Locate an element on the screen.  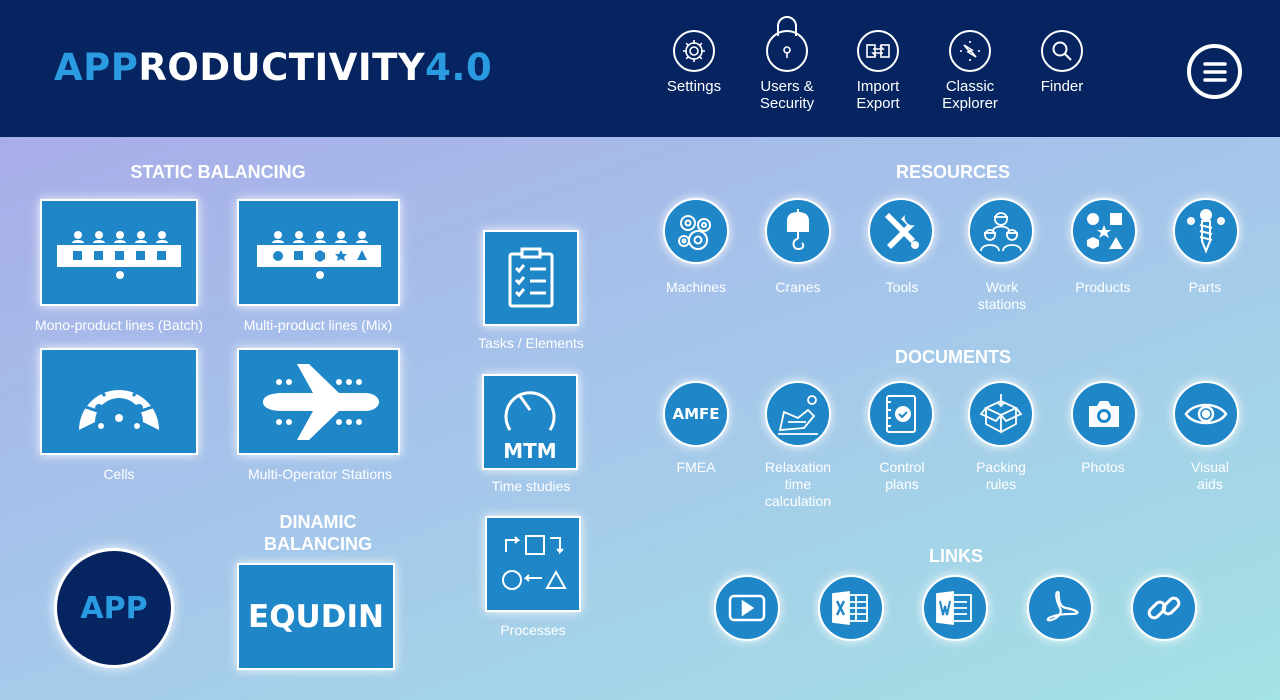
resource-cranes-label: Cranes is located at coordinates (798, 287).